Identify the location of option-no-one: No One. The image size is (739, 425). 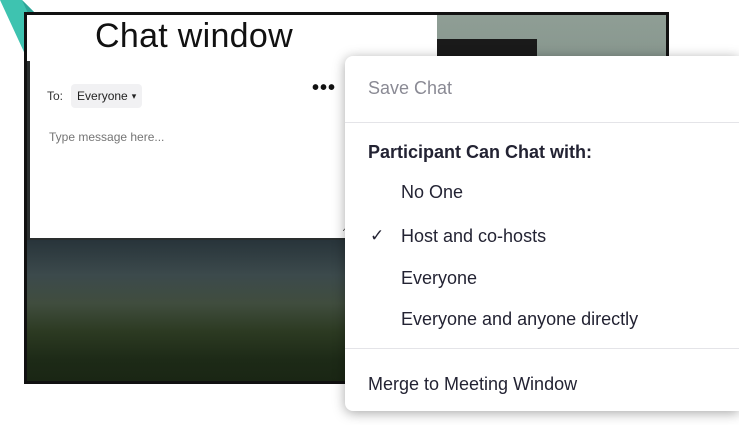
(542, 192).